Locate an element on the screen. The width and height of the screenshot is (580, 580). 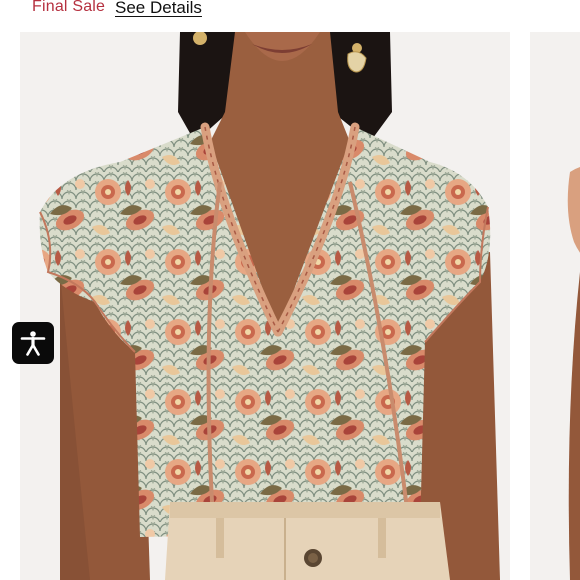
accessibility-button is located at coordinates (33, 343).